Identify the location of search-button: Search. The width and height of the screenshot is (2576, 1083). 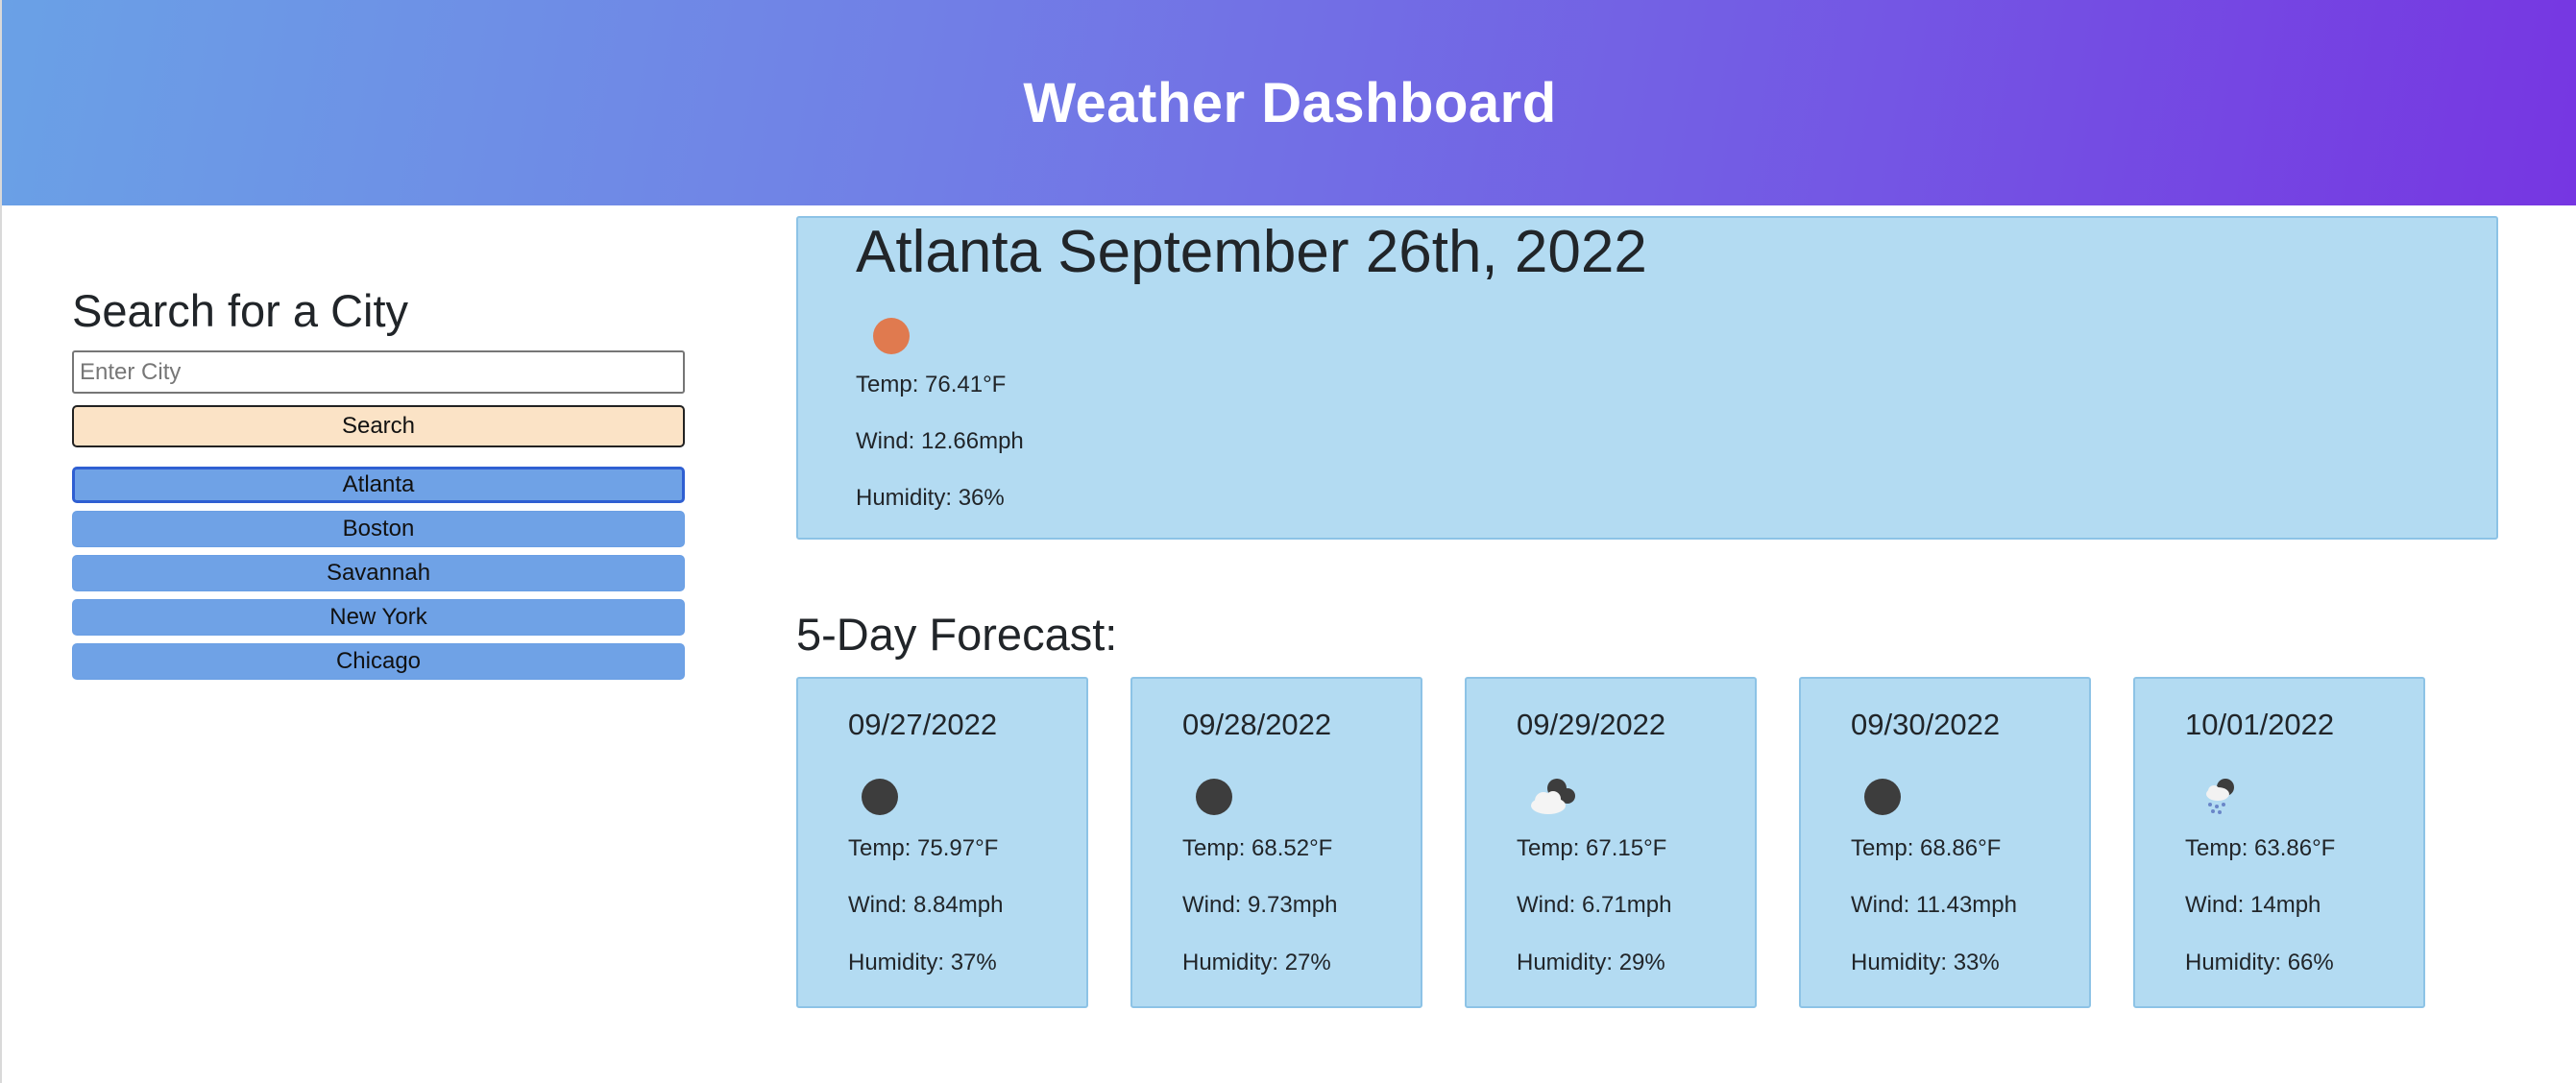
(378, 426).